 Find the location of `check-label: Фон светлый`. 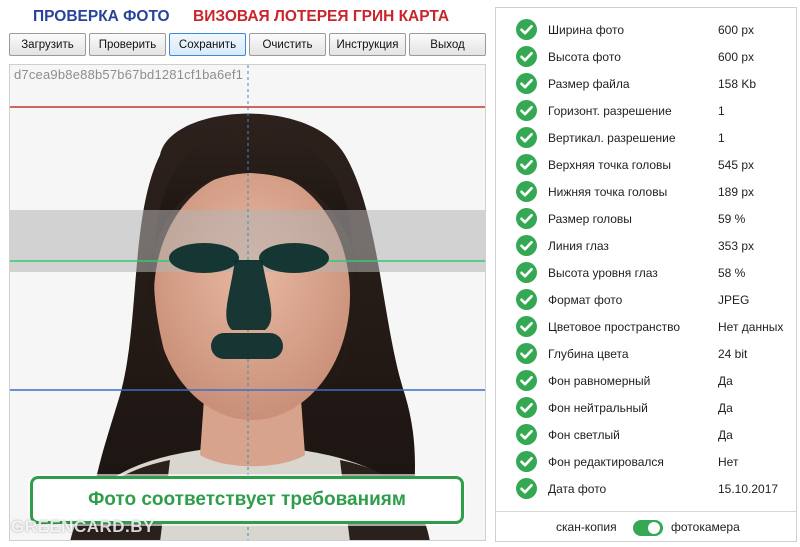

check-label: Фон светлый is located at coordinates (584, 435).